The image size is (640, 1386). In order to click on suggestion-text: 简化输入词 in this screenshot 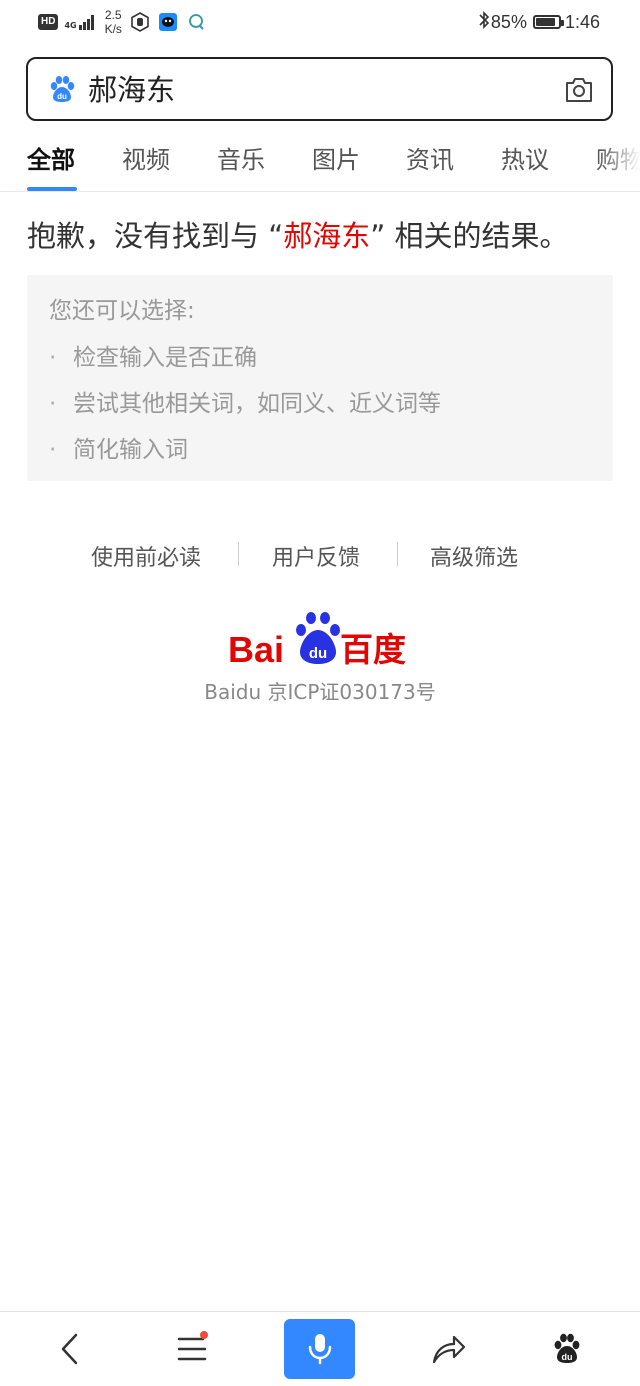, I will do `click(130, 450)`.